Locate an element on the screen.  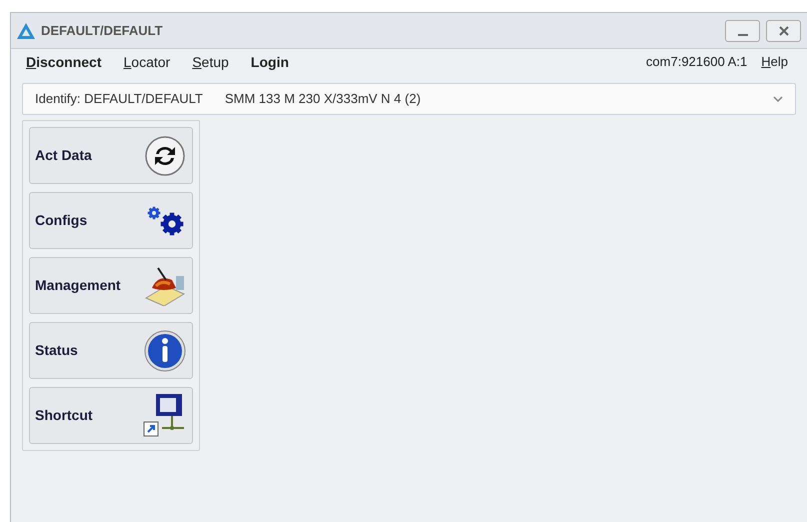
connection-status: com7:921600 A:1 is located at coordinates (697, 62).